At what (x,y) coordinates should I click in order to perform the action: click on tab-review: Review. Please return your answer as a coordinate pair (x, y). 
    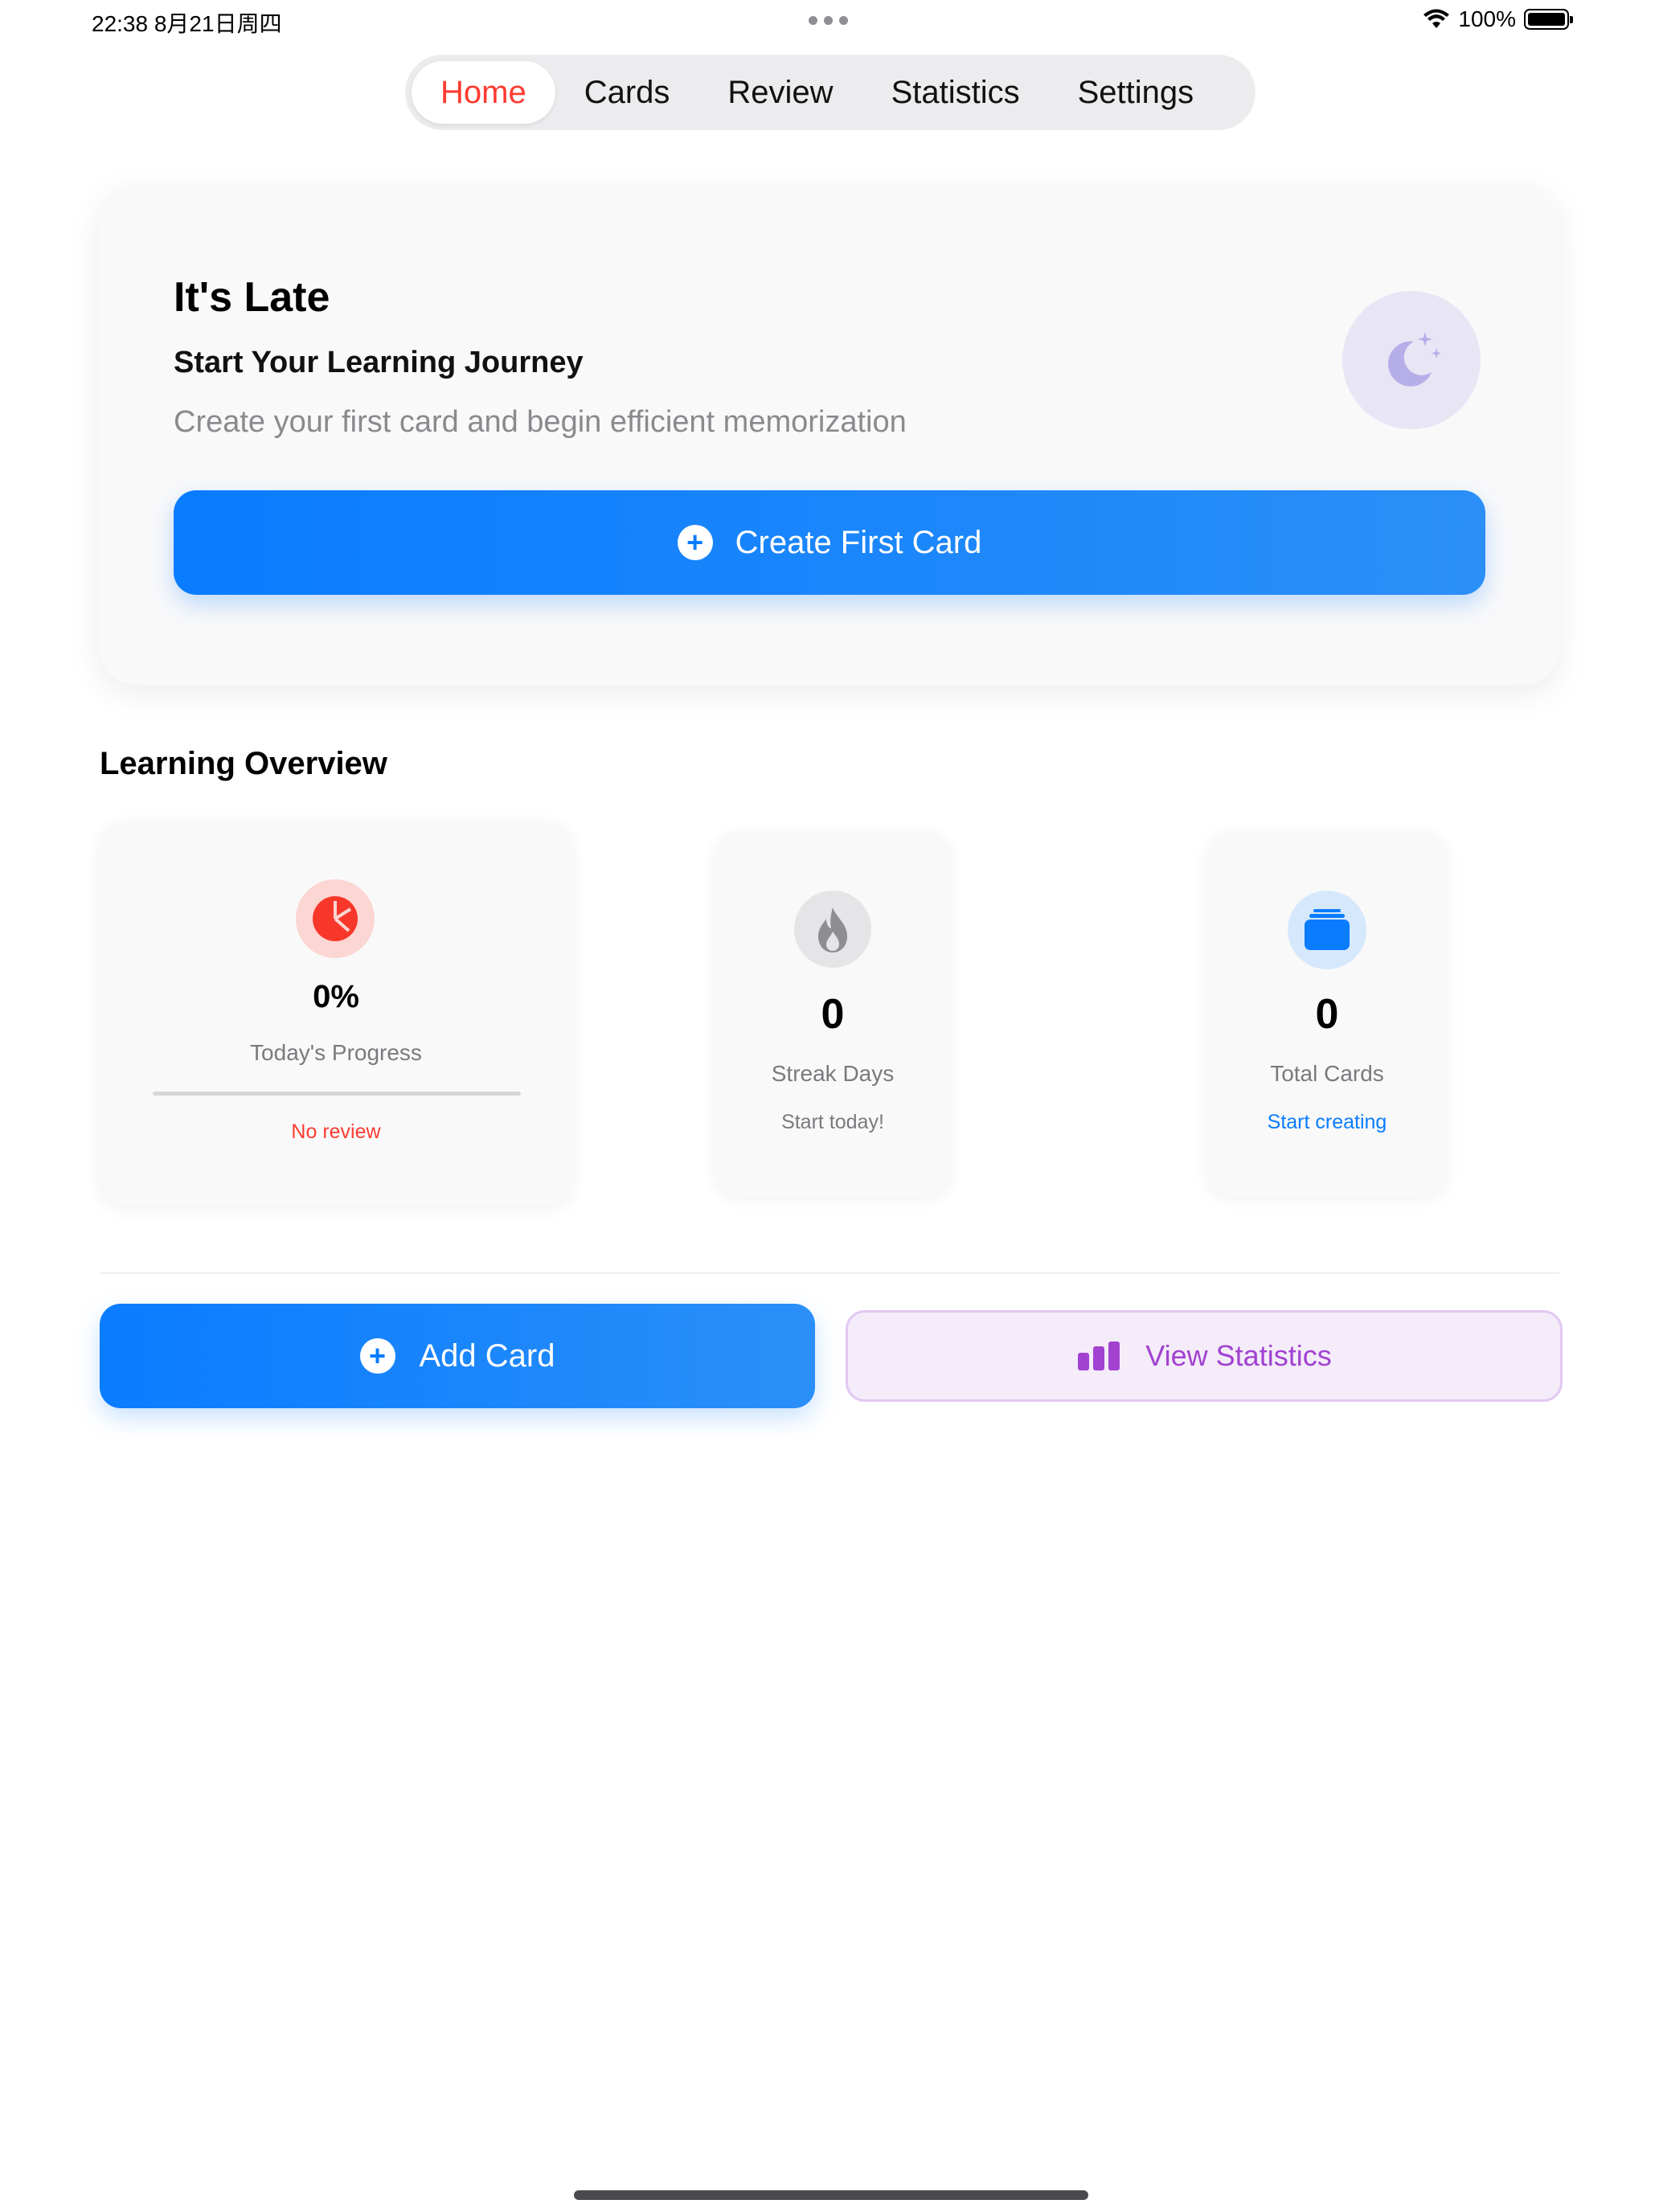
    Looking at the image, I should click on (780, 92).